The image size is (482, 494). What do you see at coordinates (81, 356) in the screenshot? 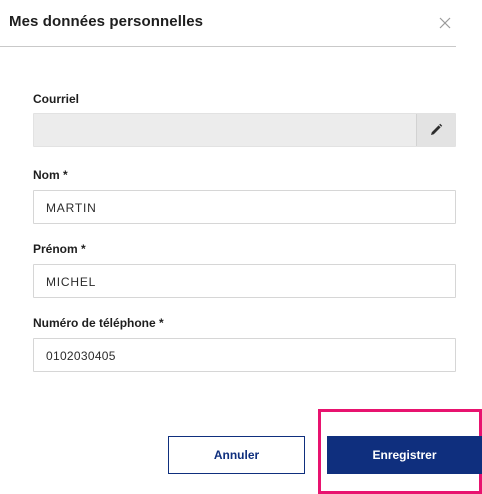
I see `phone-value: 0102030405` at bounding box center [81, 356].